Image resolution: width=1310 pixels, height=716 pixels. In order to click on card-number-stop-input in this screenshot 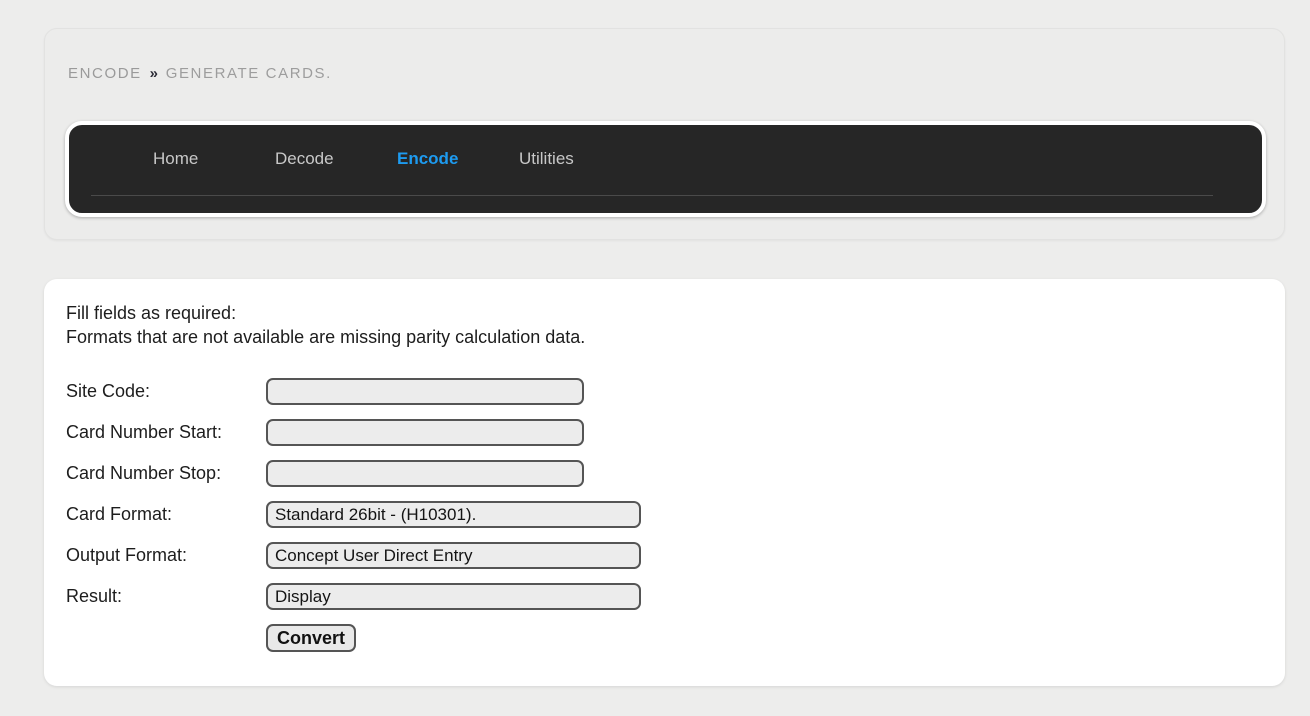, I will do `click(425, 473)`.